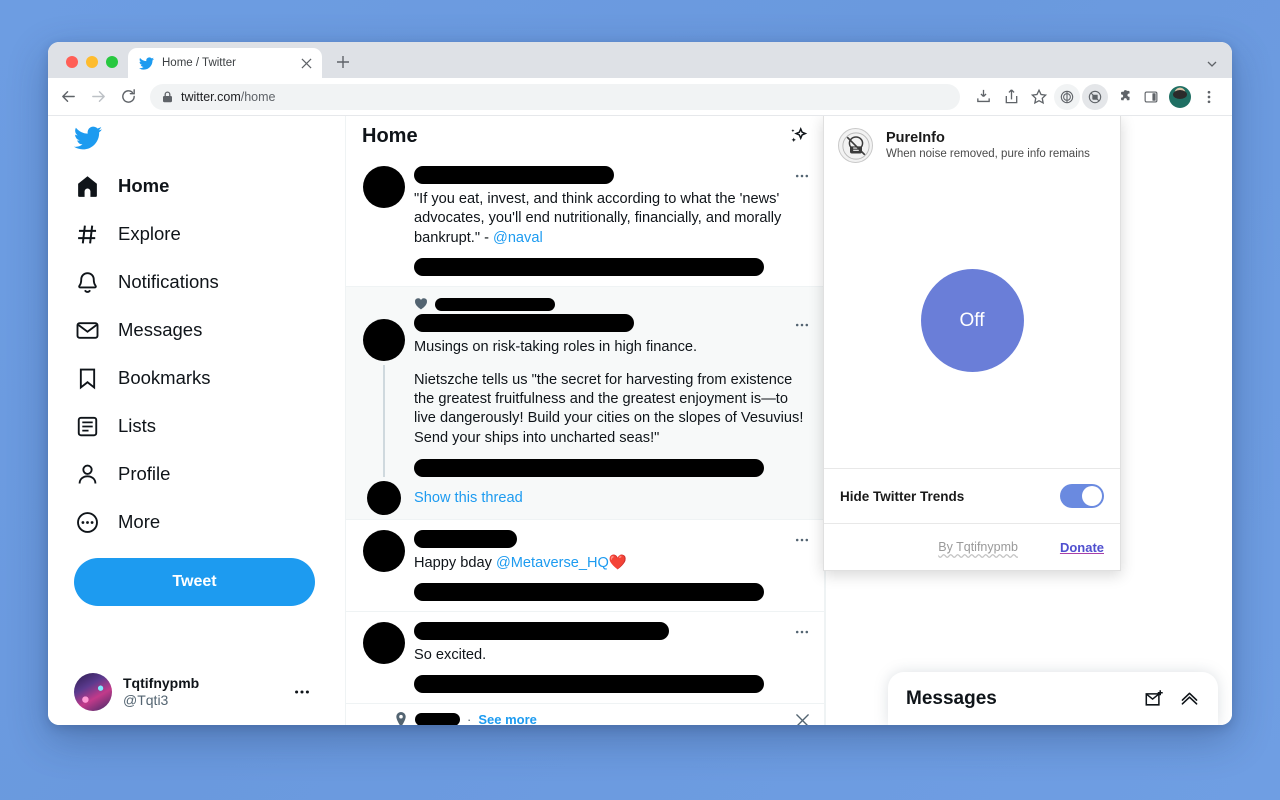 The height and width of the screenshot is (800, 1280). Describe the element at coordinates (87, 234) in the screenshot. I see `hashtag-icon` at that location.